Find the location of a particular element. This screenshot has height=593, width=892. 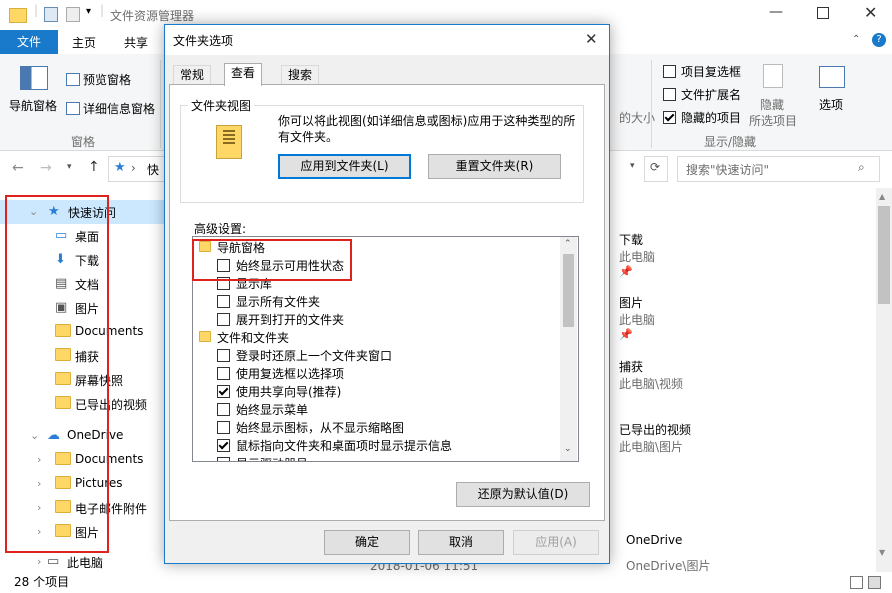

item-checkboxes-checkbox is located at coordinates (669, 71).